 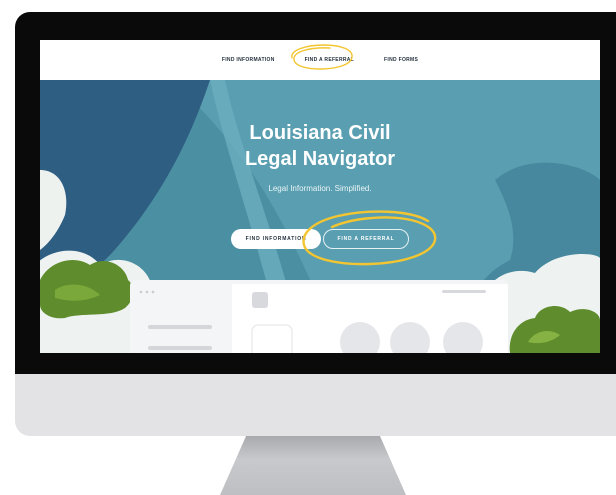 What do you see at coordinates (320, 159) in the screenshot?
I see `hero-title-line-2: Legal Navigator` at bounding box center [320, 159].